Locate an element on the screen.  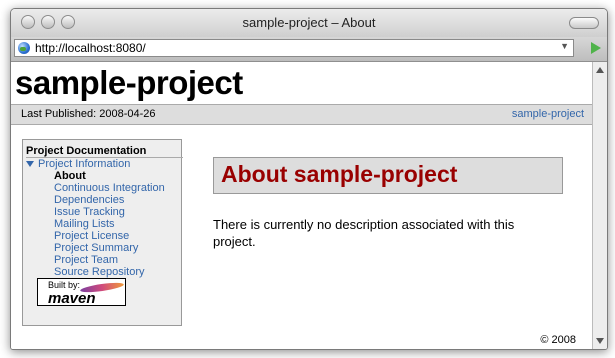
vertical-scrollbar is located at coordinates (599, 205).